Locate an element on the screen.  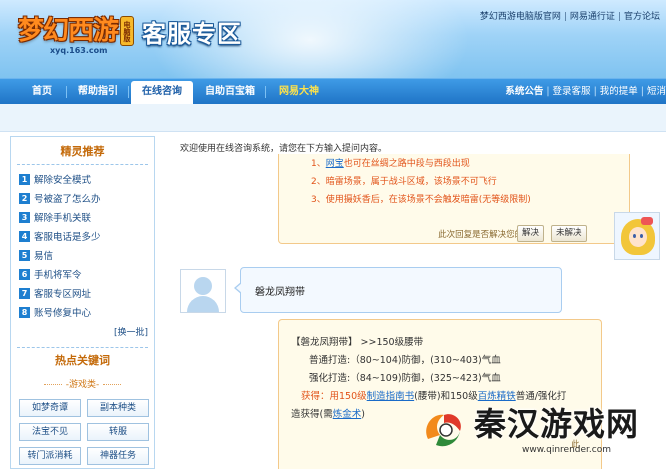
list-item: 4 客服电话是多少 is located at coordinates (86, 237).